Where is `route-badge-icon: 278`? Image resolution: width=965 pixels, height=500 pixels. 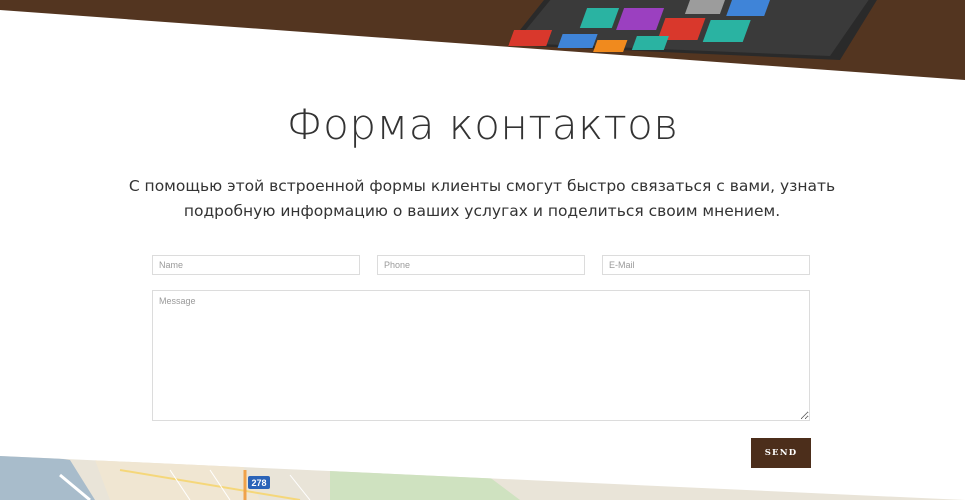 route-badge-icon: 278 is located at coordinates (259, 482).